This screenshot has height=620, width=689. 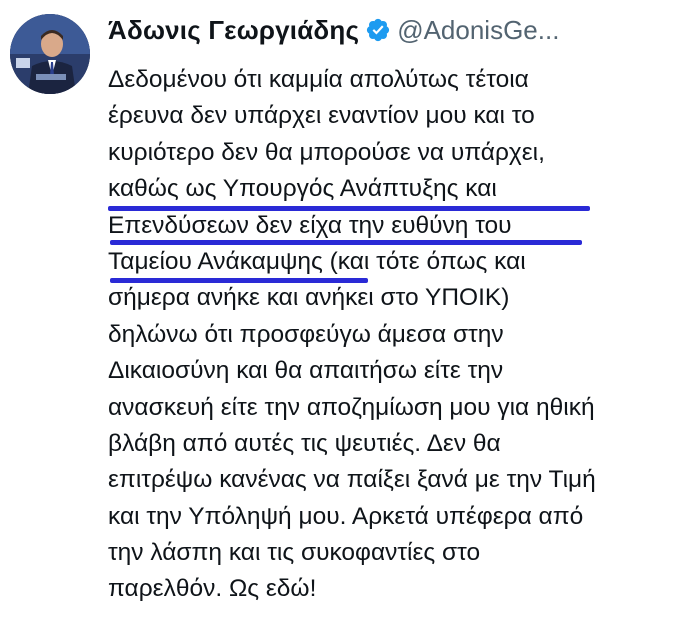 What do you see at coordinates (304, 443) in the screenshot?
I see `tweet-line-11: βλάβη από αυτές τις ψευτιές. Δεν θα` at bounding box center [304, 443].